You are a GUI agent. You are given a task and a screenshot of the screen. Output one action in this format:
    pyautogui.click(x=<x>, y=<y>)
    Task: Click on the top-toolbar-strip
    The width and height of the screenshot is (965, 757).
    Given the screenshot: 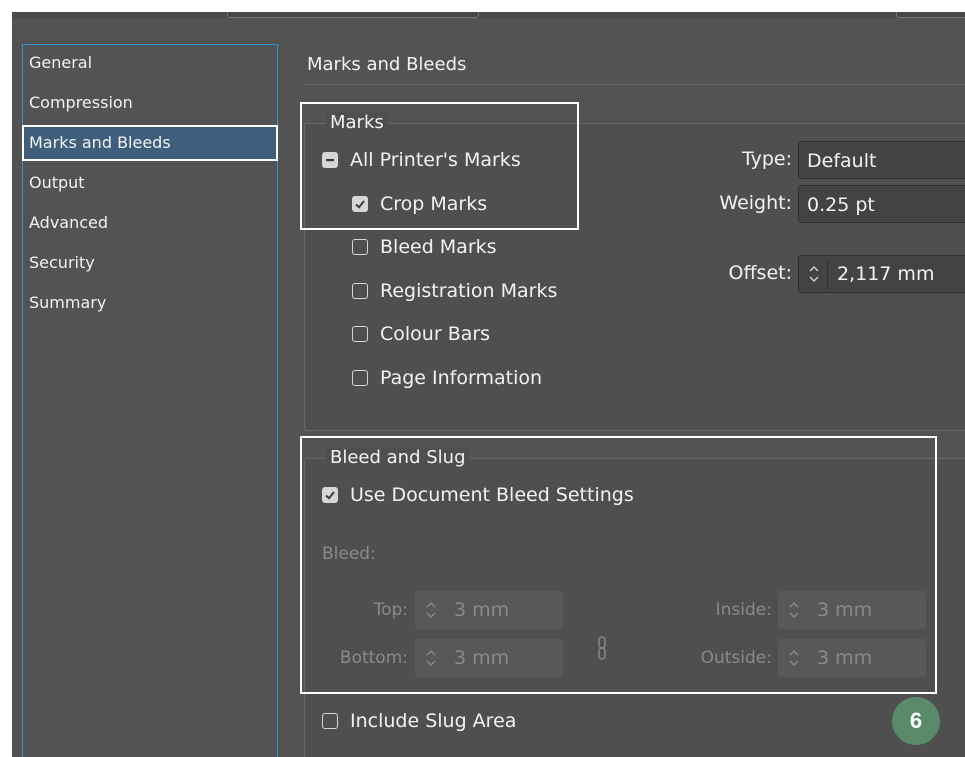 What is the action you would take?
    pyautogui.click(x=488, y=15)
    